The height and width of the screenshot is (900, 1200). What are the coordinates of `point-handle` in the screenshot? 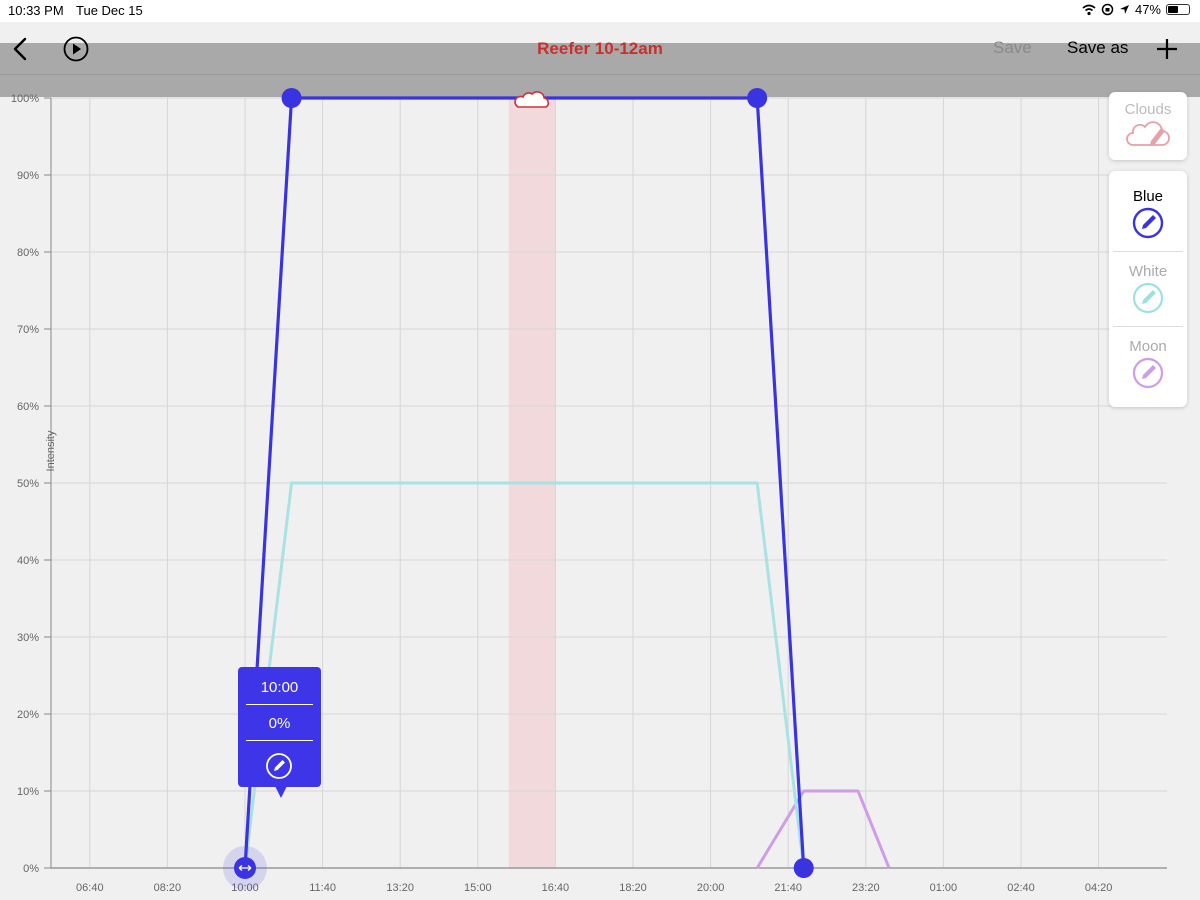 It's located at (803, 868).